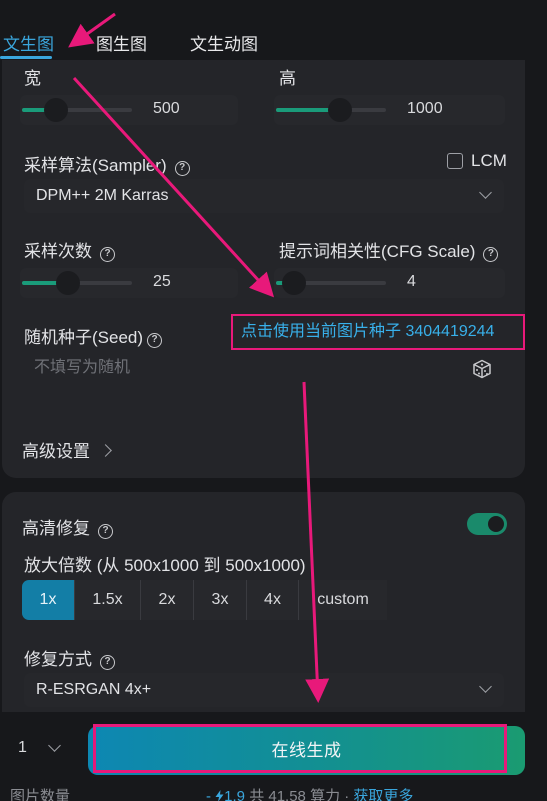 The width and height of the screenshot is (547, 801). What do you see at coordinates (26, 57) in the screenshot?
I see `active-tab-indicator` at bounding box center [26, 57].